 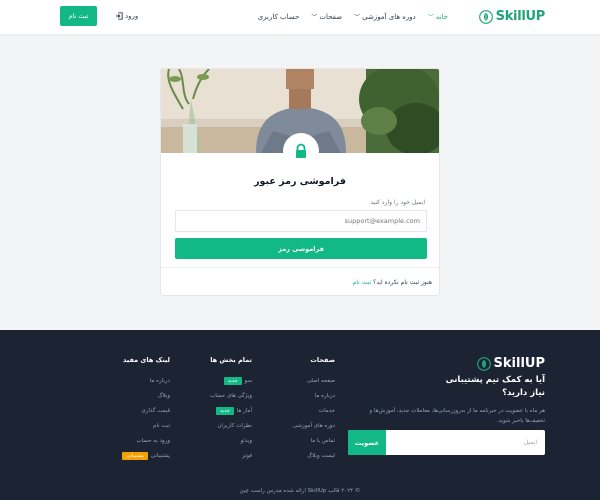 What do you see at coordinates (161, 425) in the screenshot?
I see `footer-link-label: ثبت نام` at bounding box center [161, 425].